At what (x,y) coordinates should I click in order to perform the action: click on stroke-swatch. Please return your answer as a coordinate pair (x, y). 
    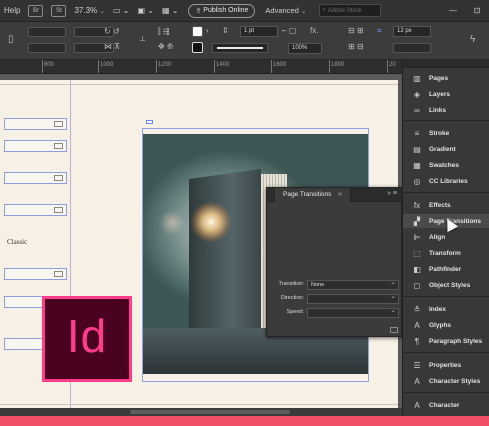
    Looking at the image, I should click on (197, 47).